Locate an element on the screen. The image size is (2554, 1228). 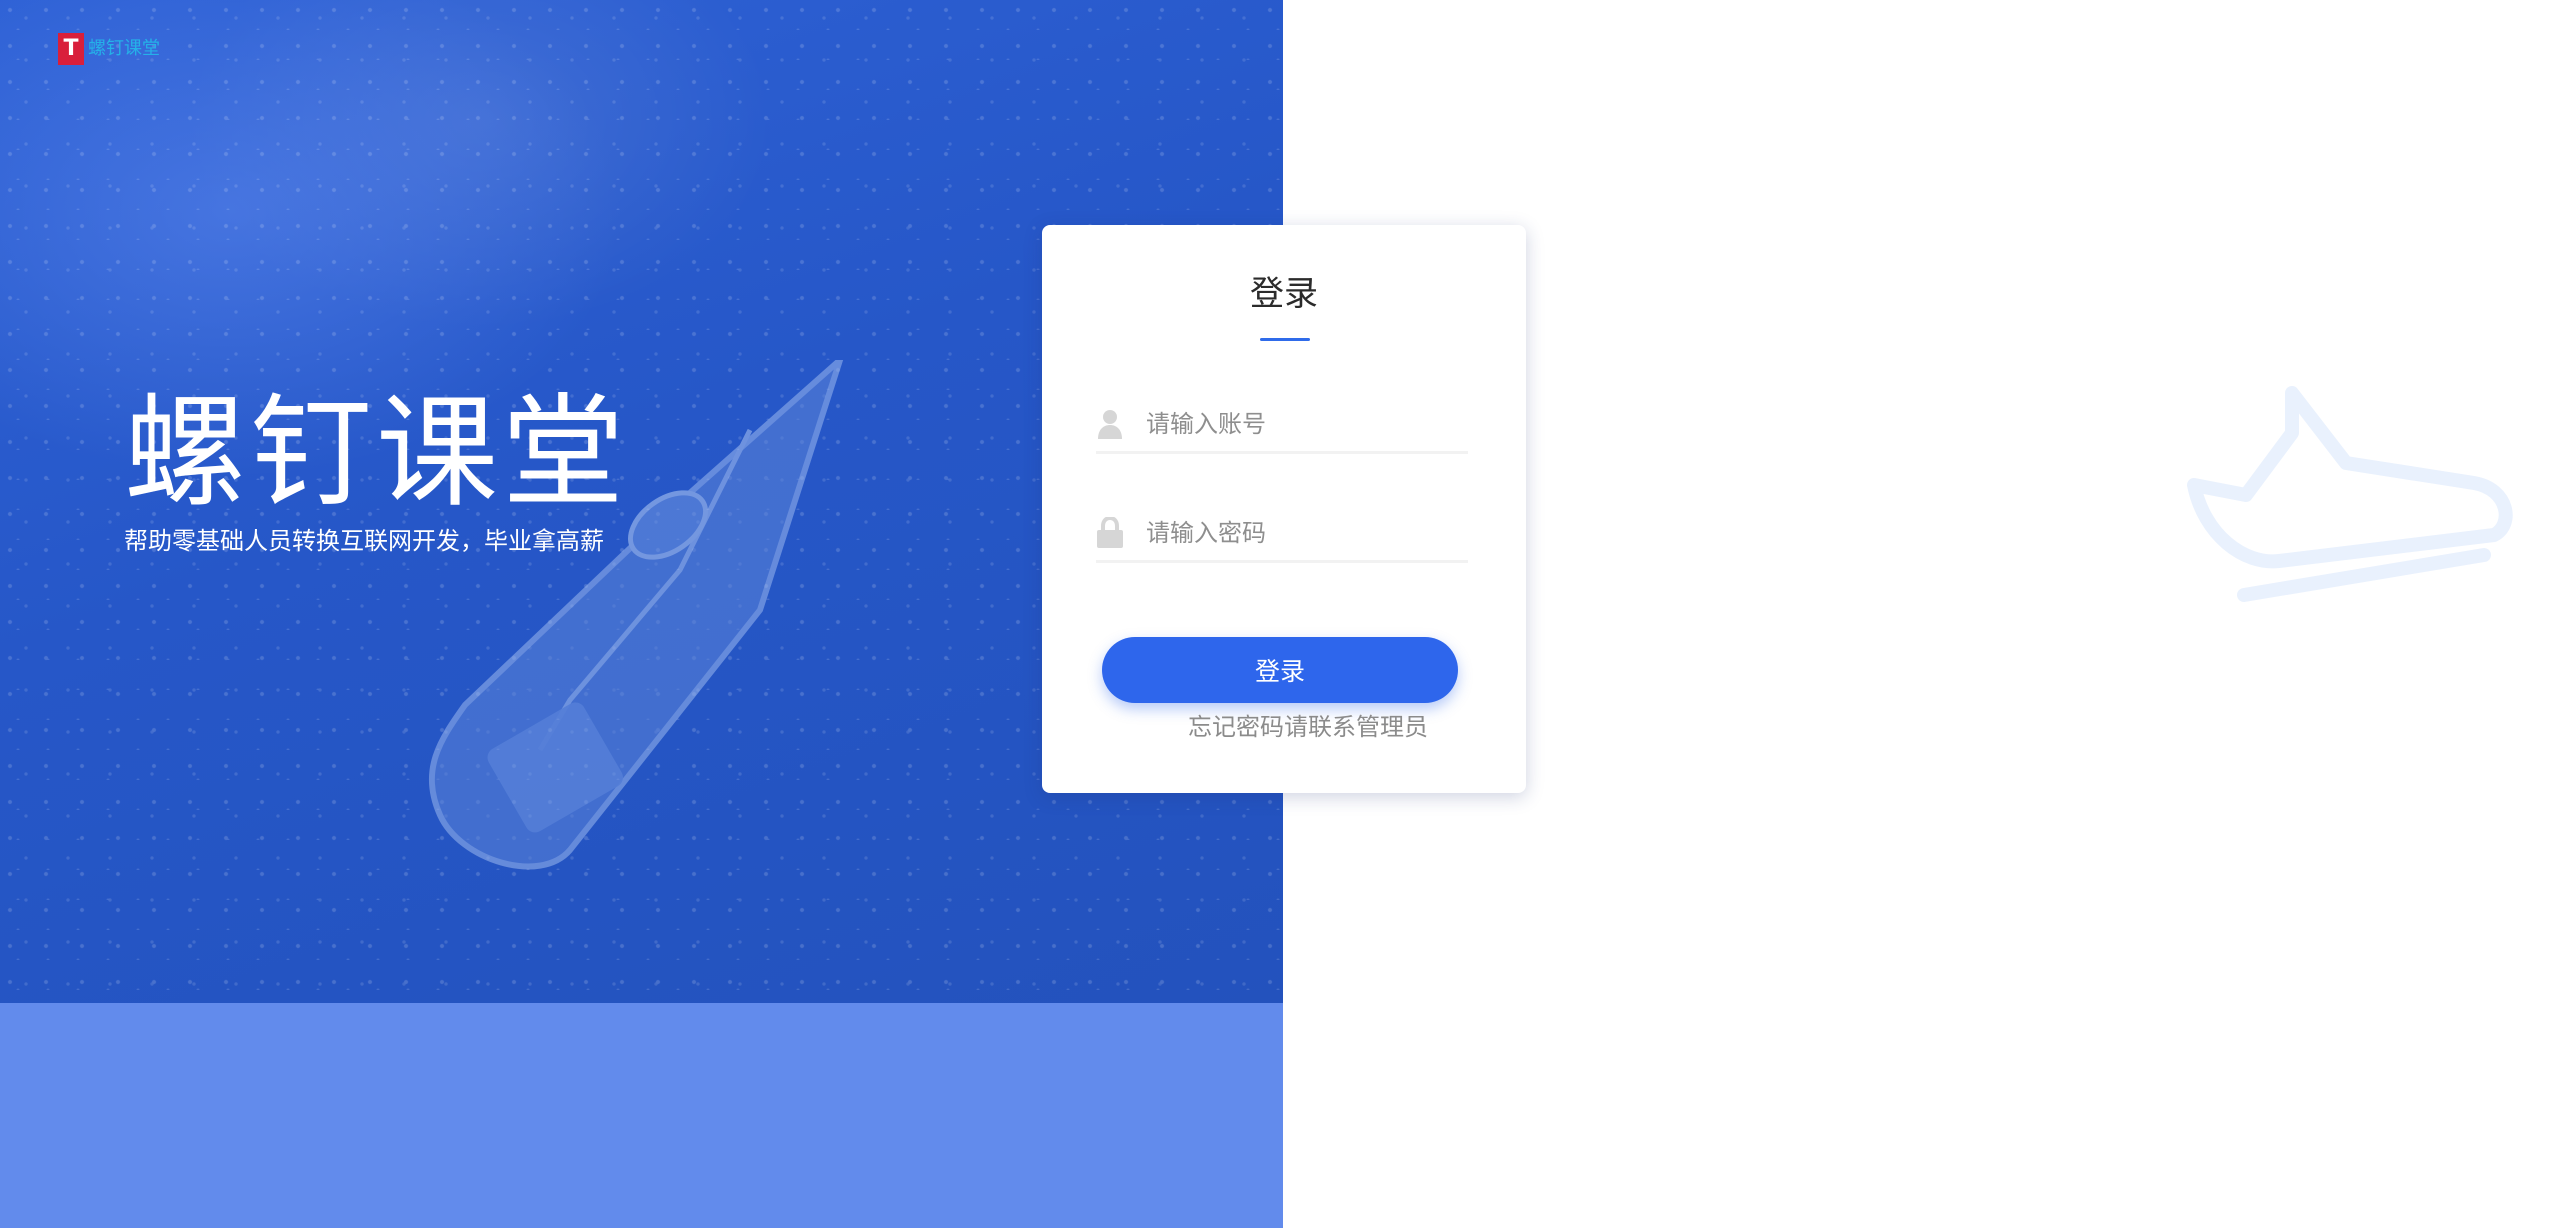
login-title-underline is located at coordinates (1285, 339).